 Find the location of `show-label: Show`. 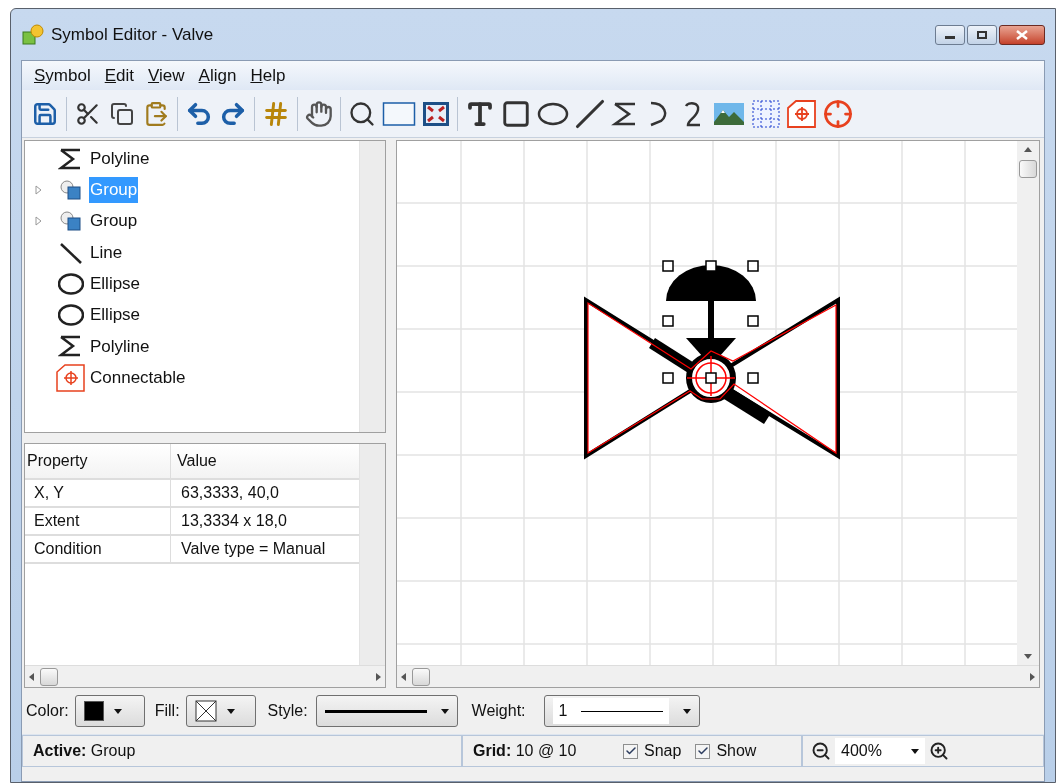

show-label: Show is located at coordinates (736, 751).